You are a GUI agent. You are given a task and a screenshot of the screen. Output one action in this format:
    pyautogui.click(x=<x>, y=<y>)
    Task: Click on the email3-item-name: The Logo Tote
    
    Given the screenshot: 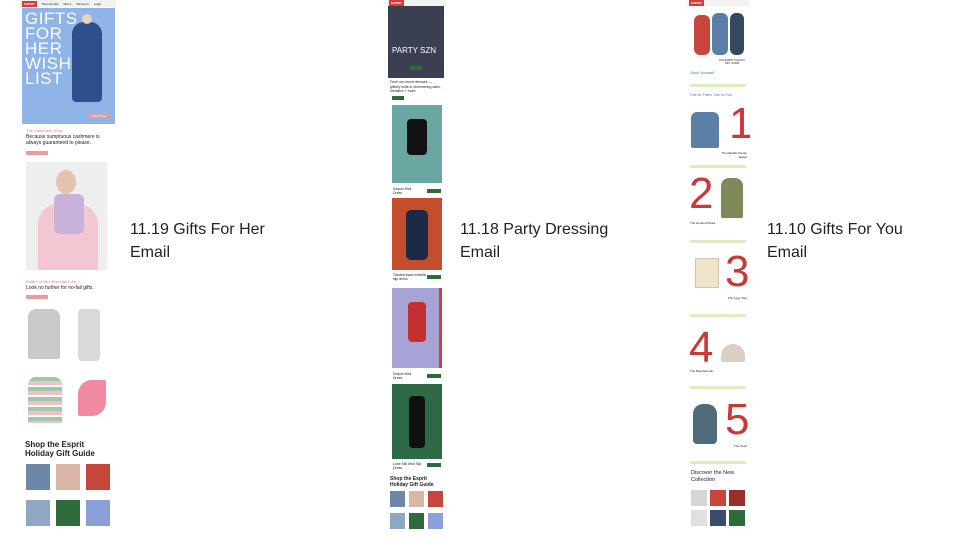 What is the action you would take?
    pyautogui.click(x=737, y=298)
    